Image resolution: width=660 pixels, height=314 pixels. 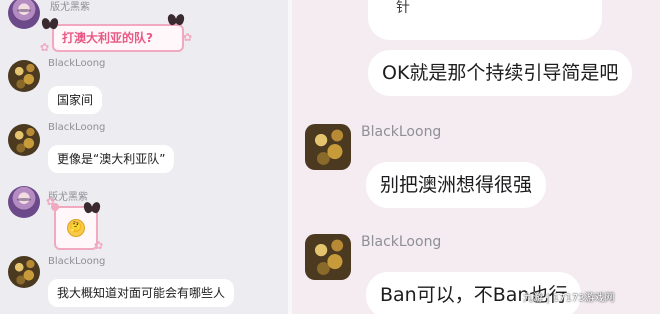 I want to click on message-bubble-fragment: 针, so click(x=485, y=20).